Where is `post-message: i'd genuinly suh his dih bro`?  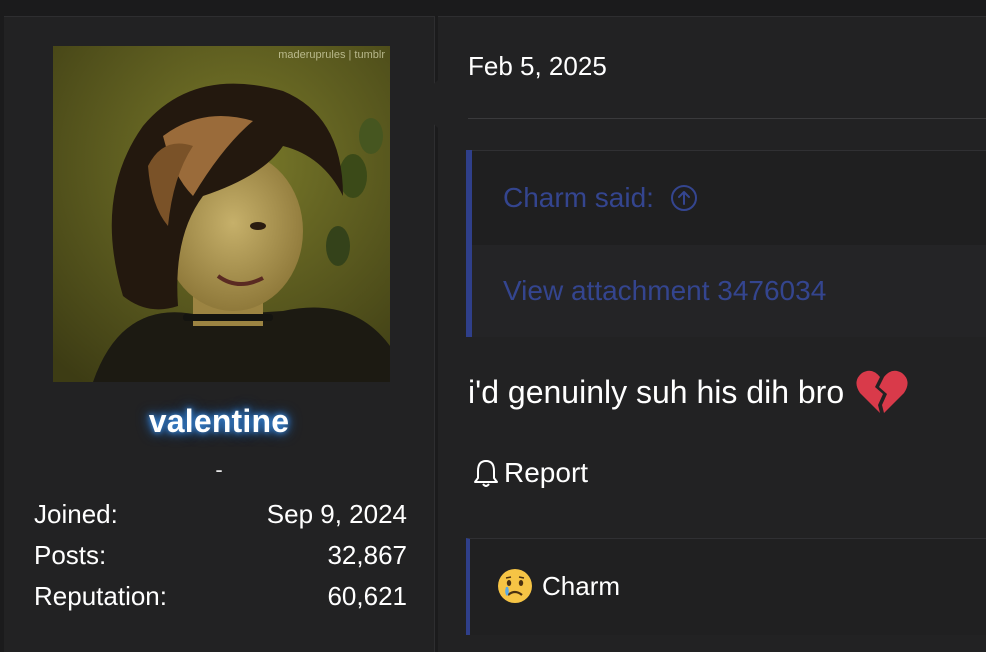 post-message: i'd genuinly suh his dih bro is located at coordinates (688, 392).